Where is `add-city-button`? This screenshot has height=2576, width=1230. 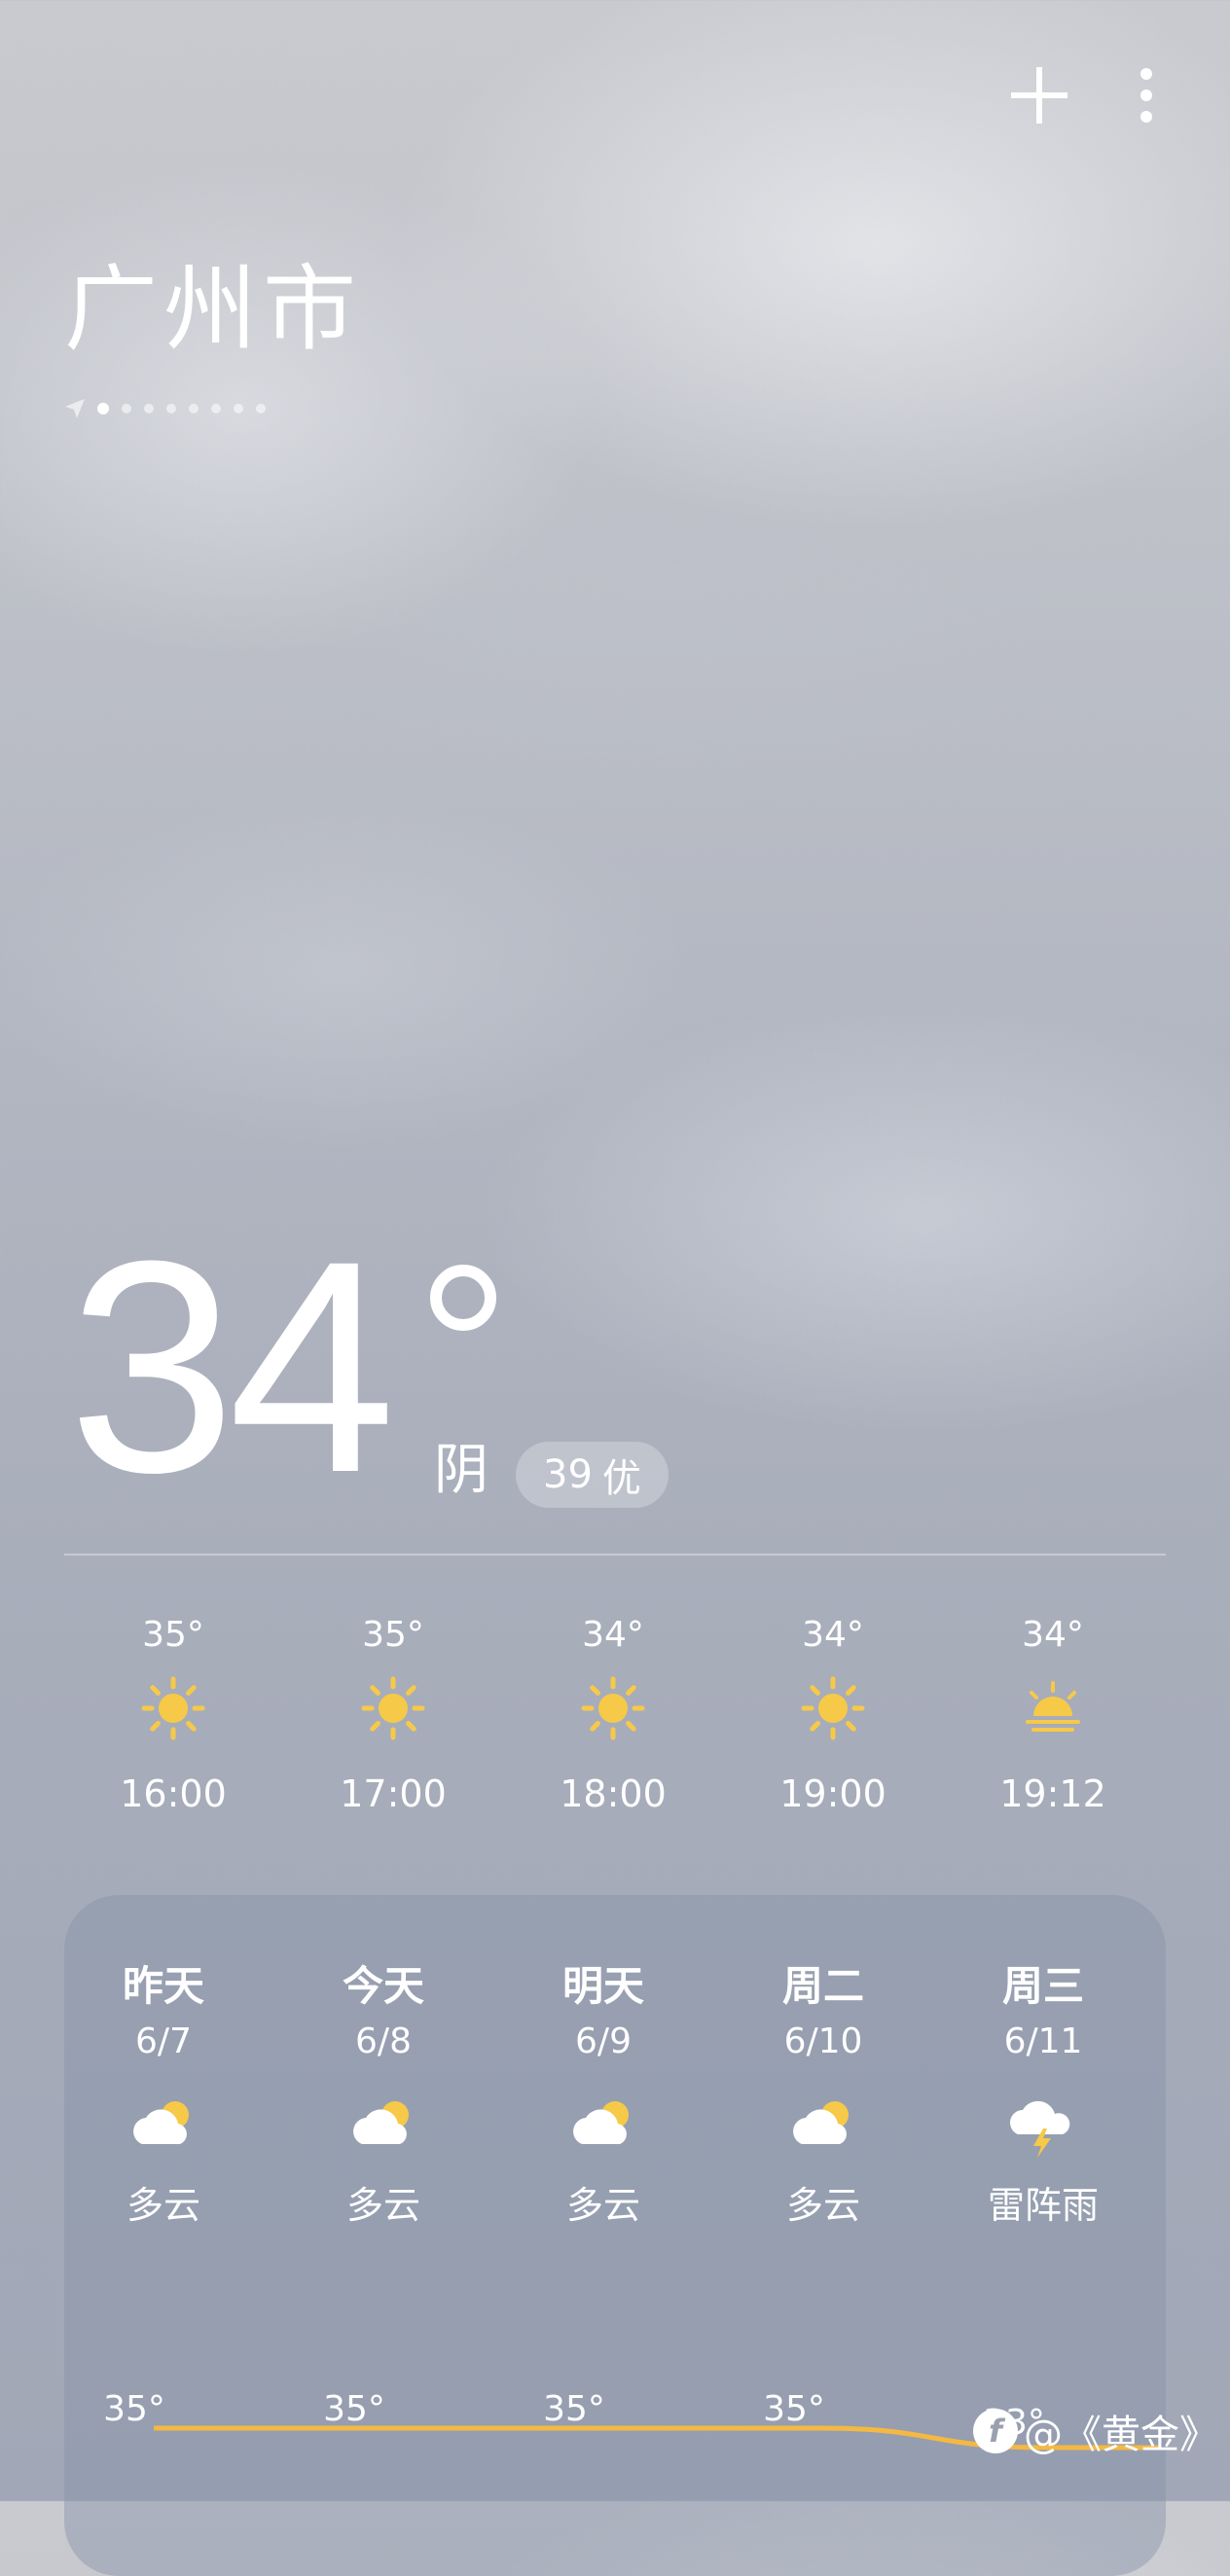 add-city-button is located at coordinates (1039, 95).